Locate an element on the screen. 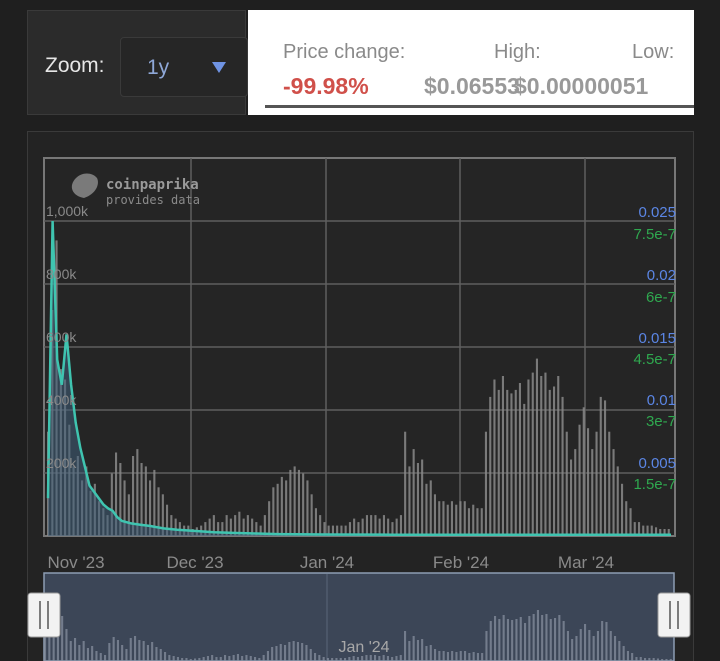 The height and width of the screenshot is (661, 720). mcap-tick-5: 1.5e-7 is located at coordinates (654, 484).